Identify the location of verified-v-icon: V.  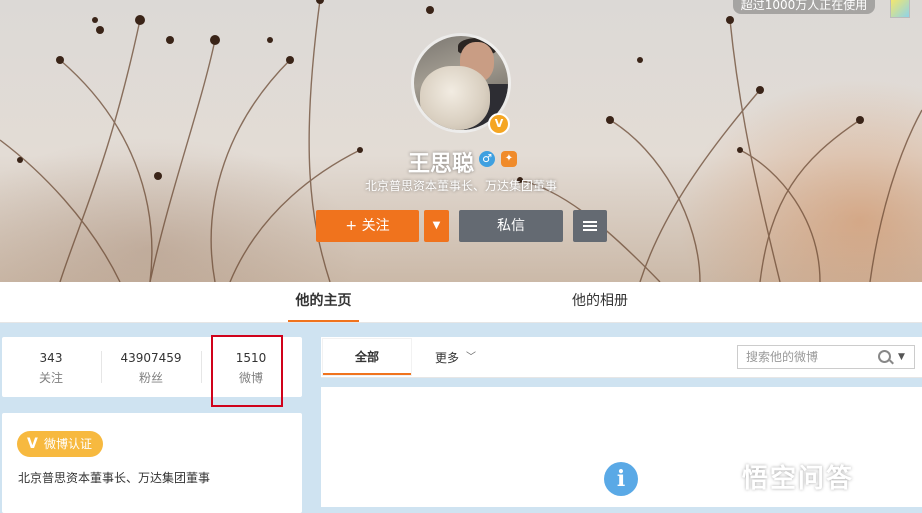
(32, 444).